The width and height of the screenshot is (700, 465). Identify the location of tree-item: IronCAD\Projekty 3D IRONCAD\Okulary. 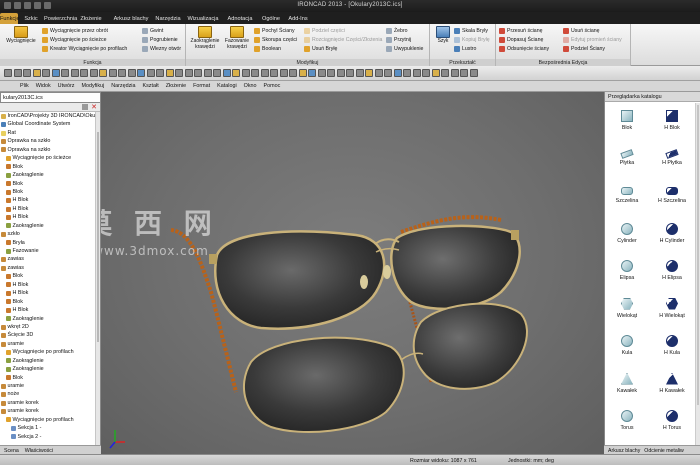
(50, 116).